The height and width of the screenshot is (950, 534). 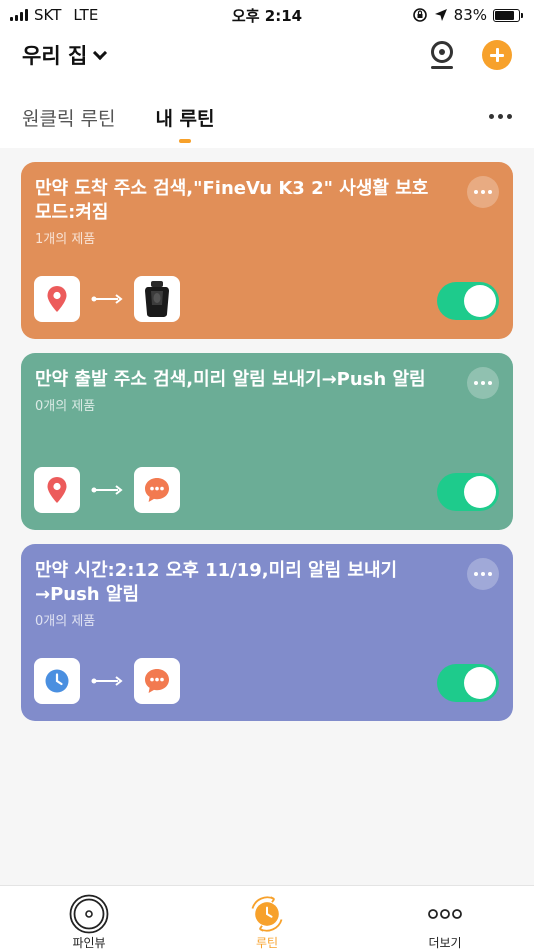 I want to click on location-arrow-icon, so click(x=440, y=15).